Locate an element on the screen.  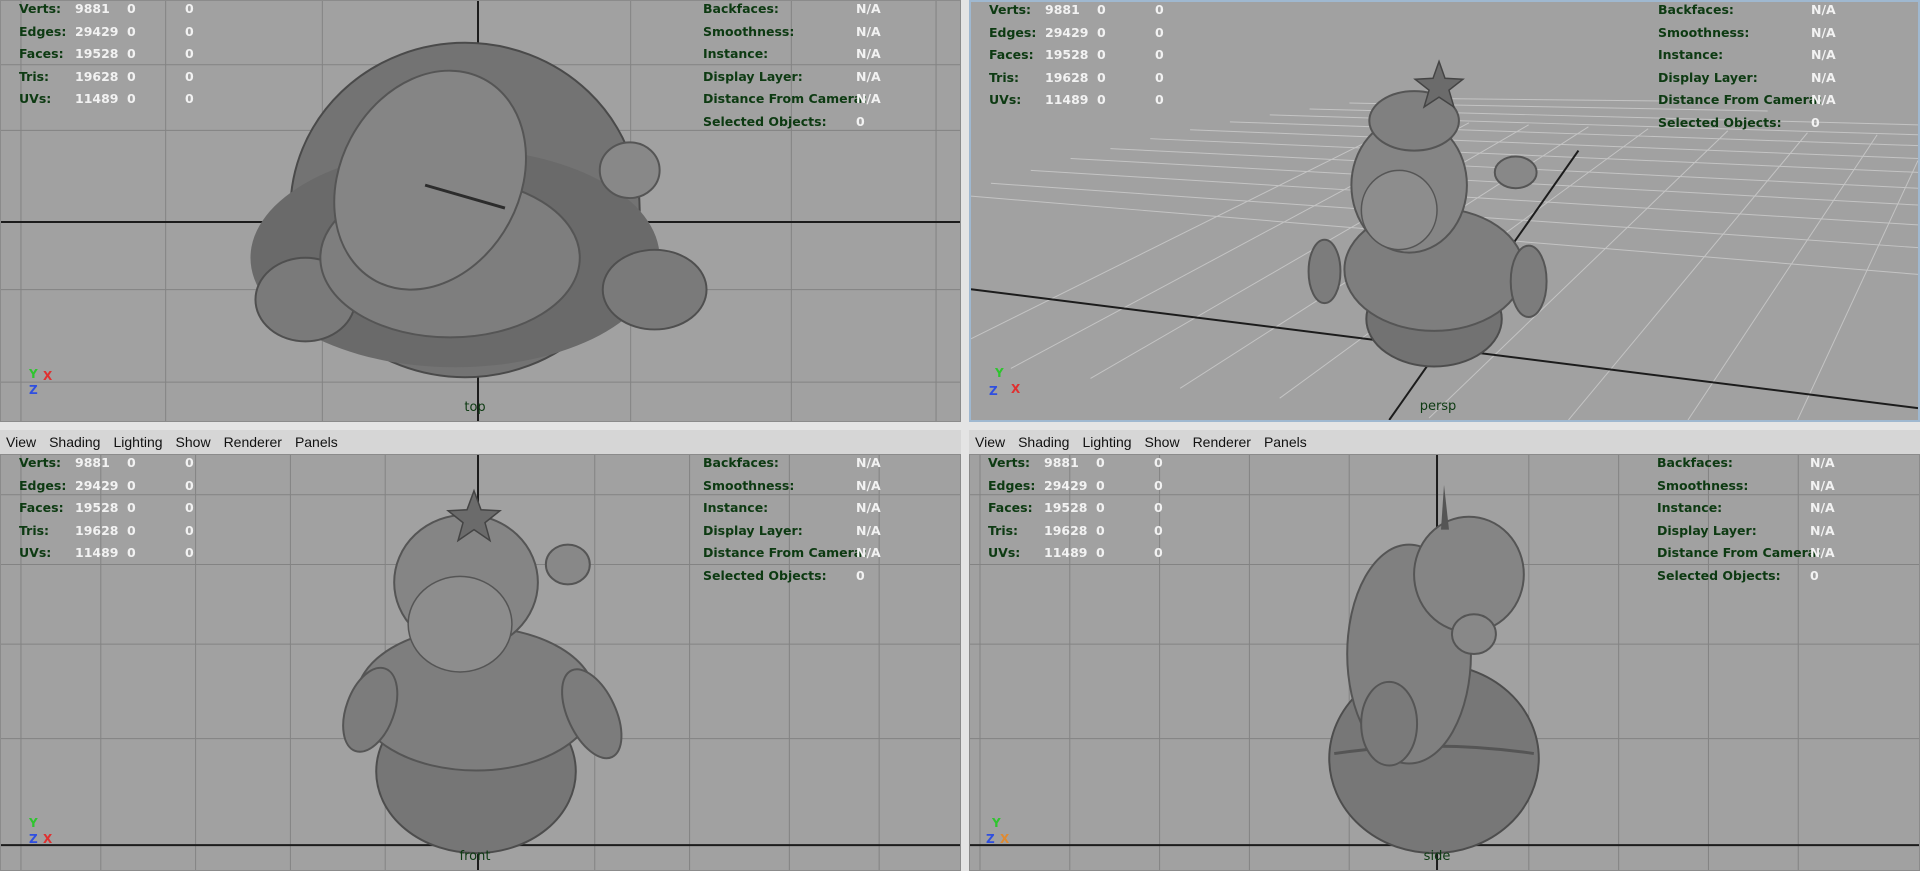
santa-model-front is located at coordinates (482, 671).